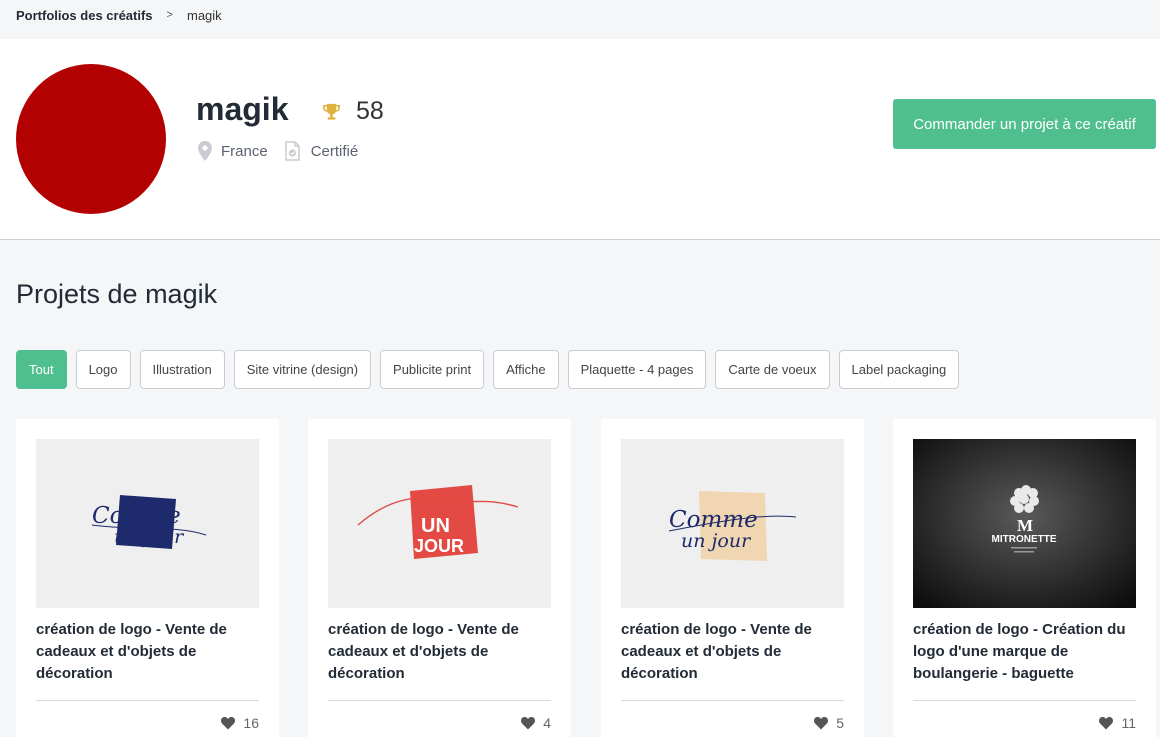 This screenshot has height=737, width=1160. Describe the element at coordinates (1024, 539) in the screenshot. I see `image-logo-text: MITRONETTE` at that location.